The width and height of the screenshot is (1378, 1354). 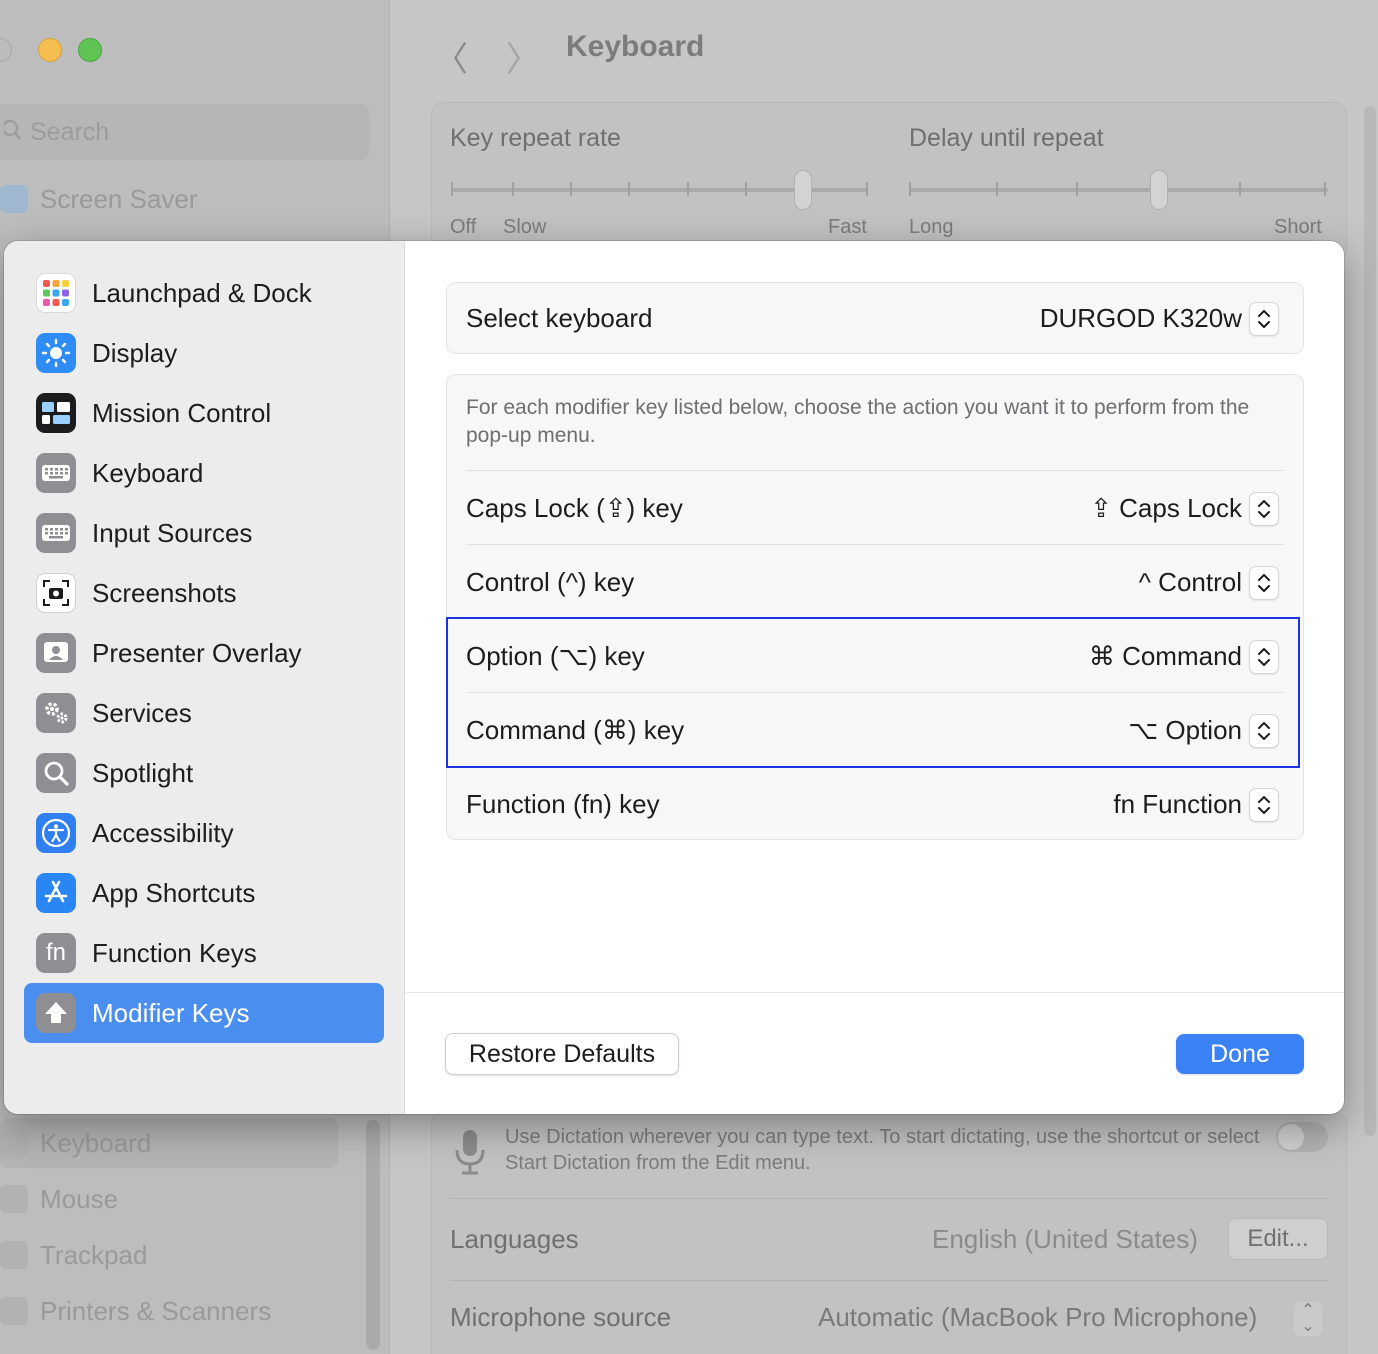 I want to click on control-key-label: Control (^) key, so click(x=550, y=582).